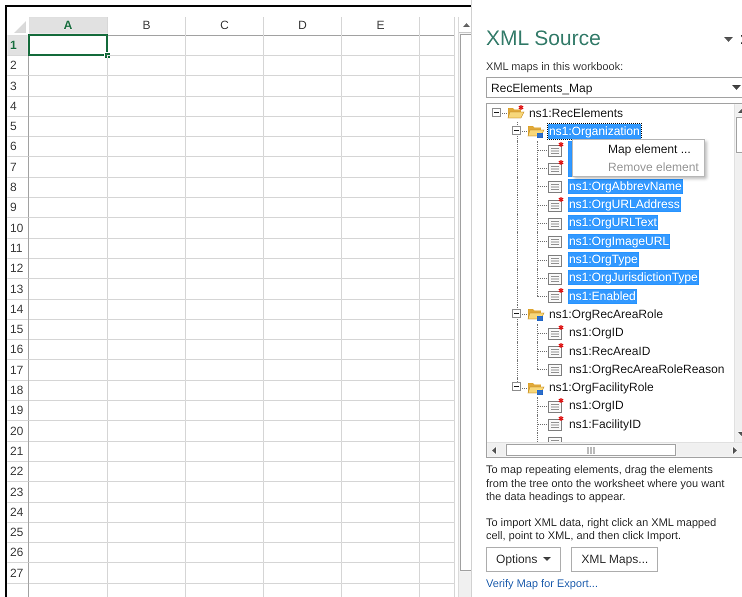  What do you see at coordinates (18, 147) in the screenshot?
I see `row-header: 6` at bounding box center [18, 147].